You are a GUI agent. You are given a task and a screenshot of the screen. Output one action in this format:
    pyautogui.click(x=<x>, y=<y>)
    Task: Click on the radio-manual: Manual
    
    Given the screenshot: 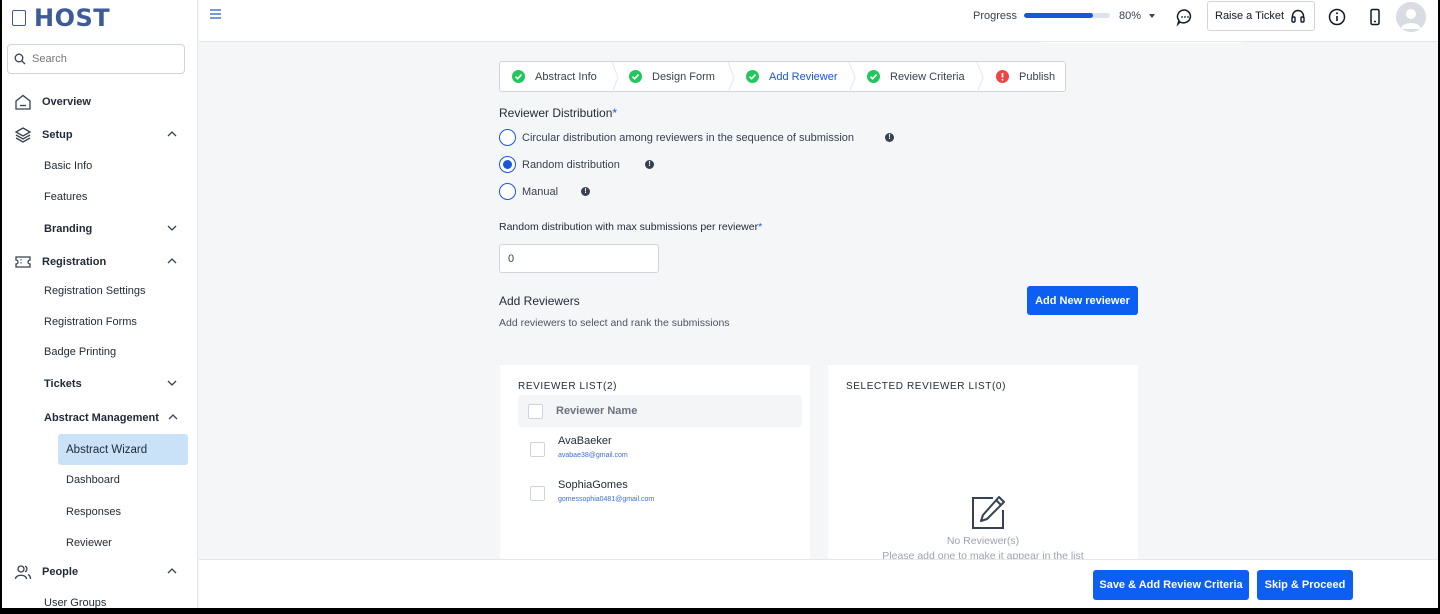 What is the action you would take?
    pyautogui.click(x=528, y=191)
    